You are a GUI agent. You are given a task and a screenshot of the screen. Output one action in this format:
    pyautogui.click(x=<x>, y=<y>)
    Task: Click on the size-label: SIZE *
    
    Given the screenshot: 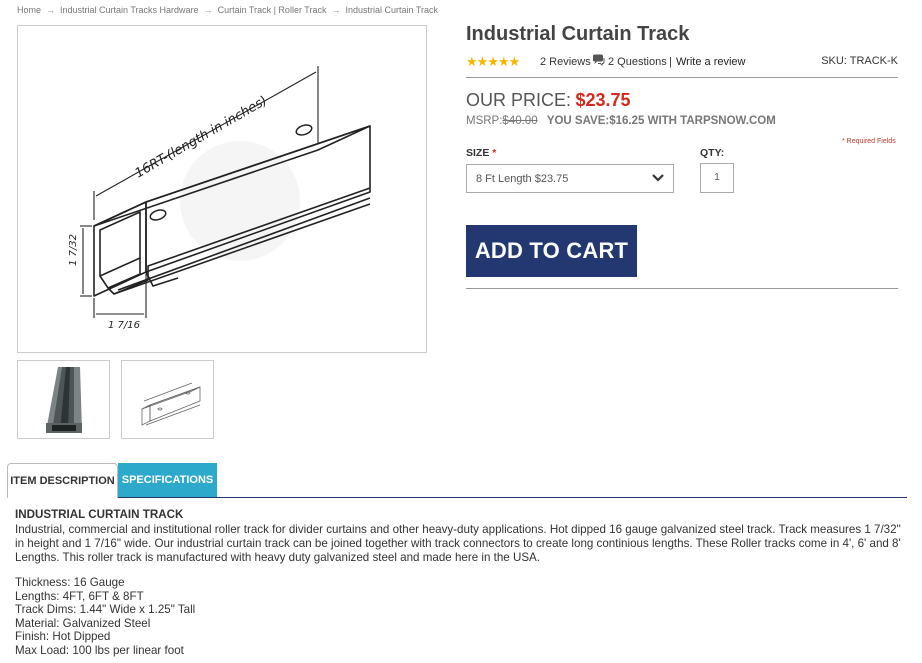 What is the action you would take?
    pyautogui.click(x=481, y=153)
    